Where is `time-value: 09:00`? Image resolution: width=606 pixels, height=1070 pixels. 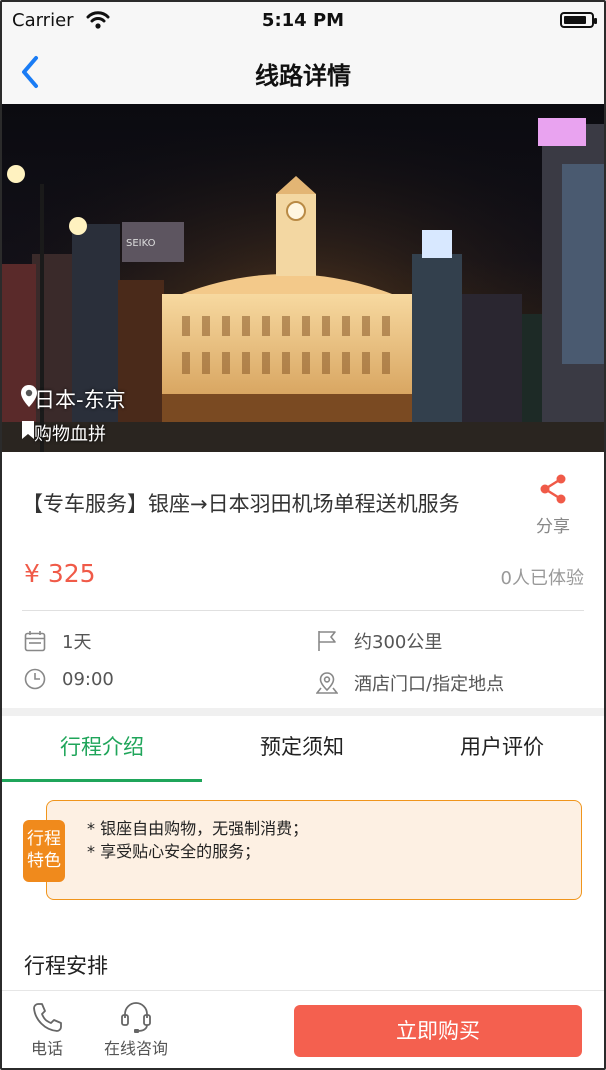 time-value: 09:00 is located at coordinates (88, 679).